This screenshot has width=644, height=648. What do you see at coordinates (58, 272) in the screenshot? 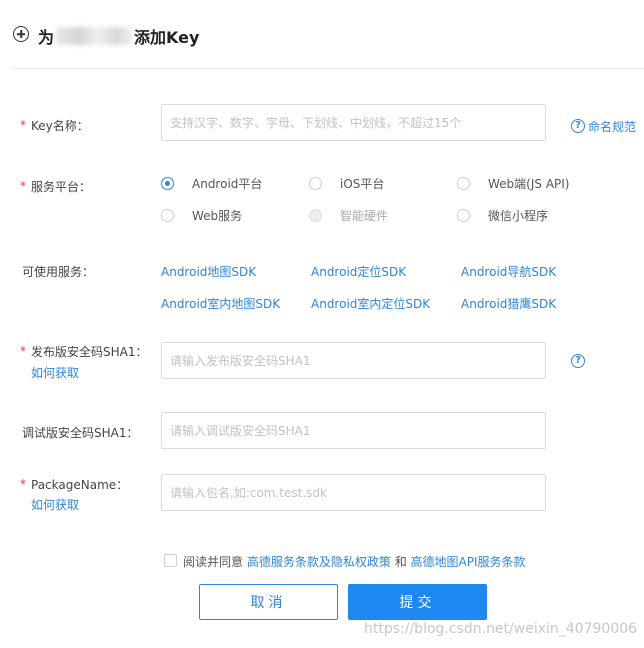
I see `services-label: 可使用服务：` at bounding box center [58, 272].